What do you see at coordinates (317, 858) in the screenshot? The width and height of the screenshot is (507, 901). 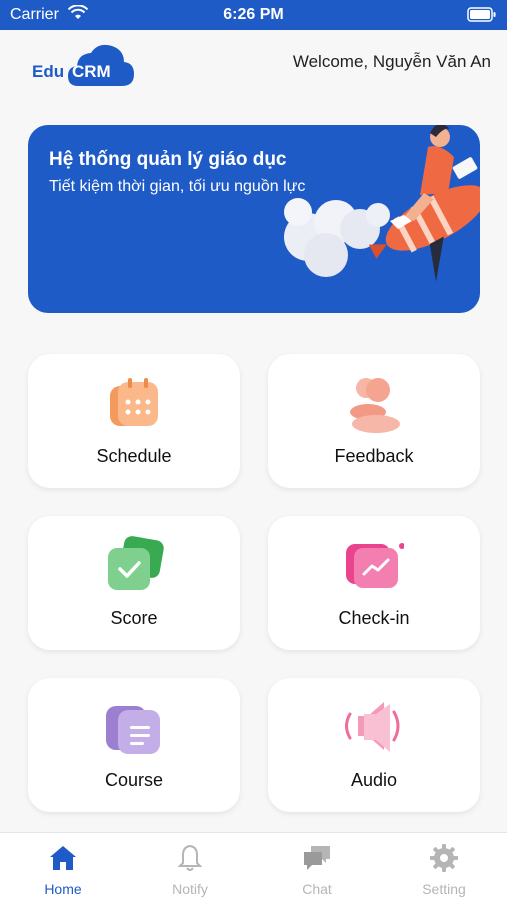 I see `chat-icon` at bounding box center [317, 858].